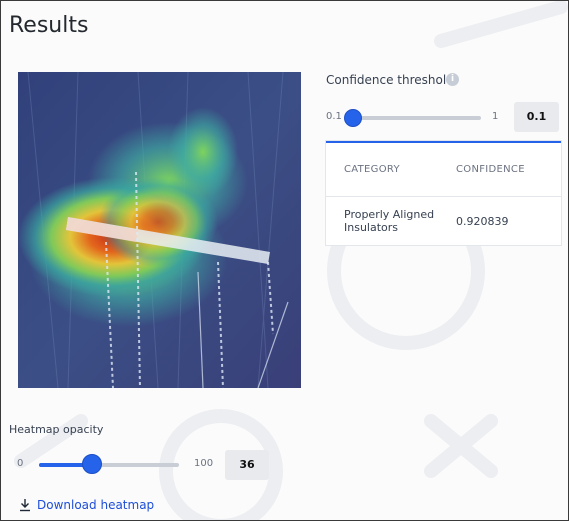 Image resolution: width=569 pixels, height=521 pixels. Describe the element at coordinates (536, 117) in the screenshot. I see `confidence-value-input: 0.1` at that location.